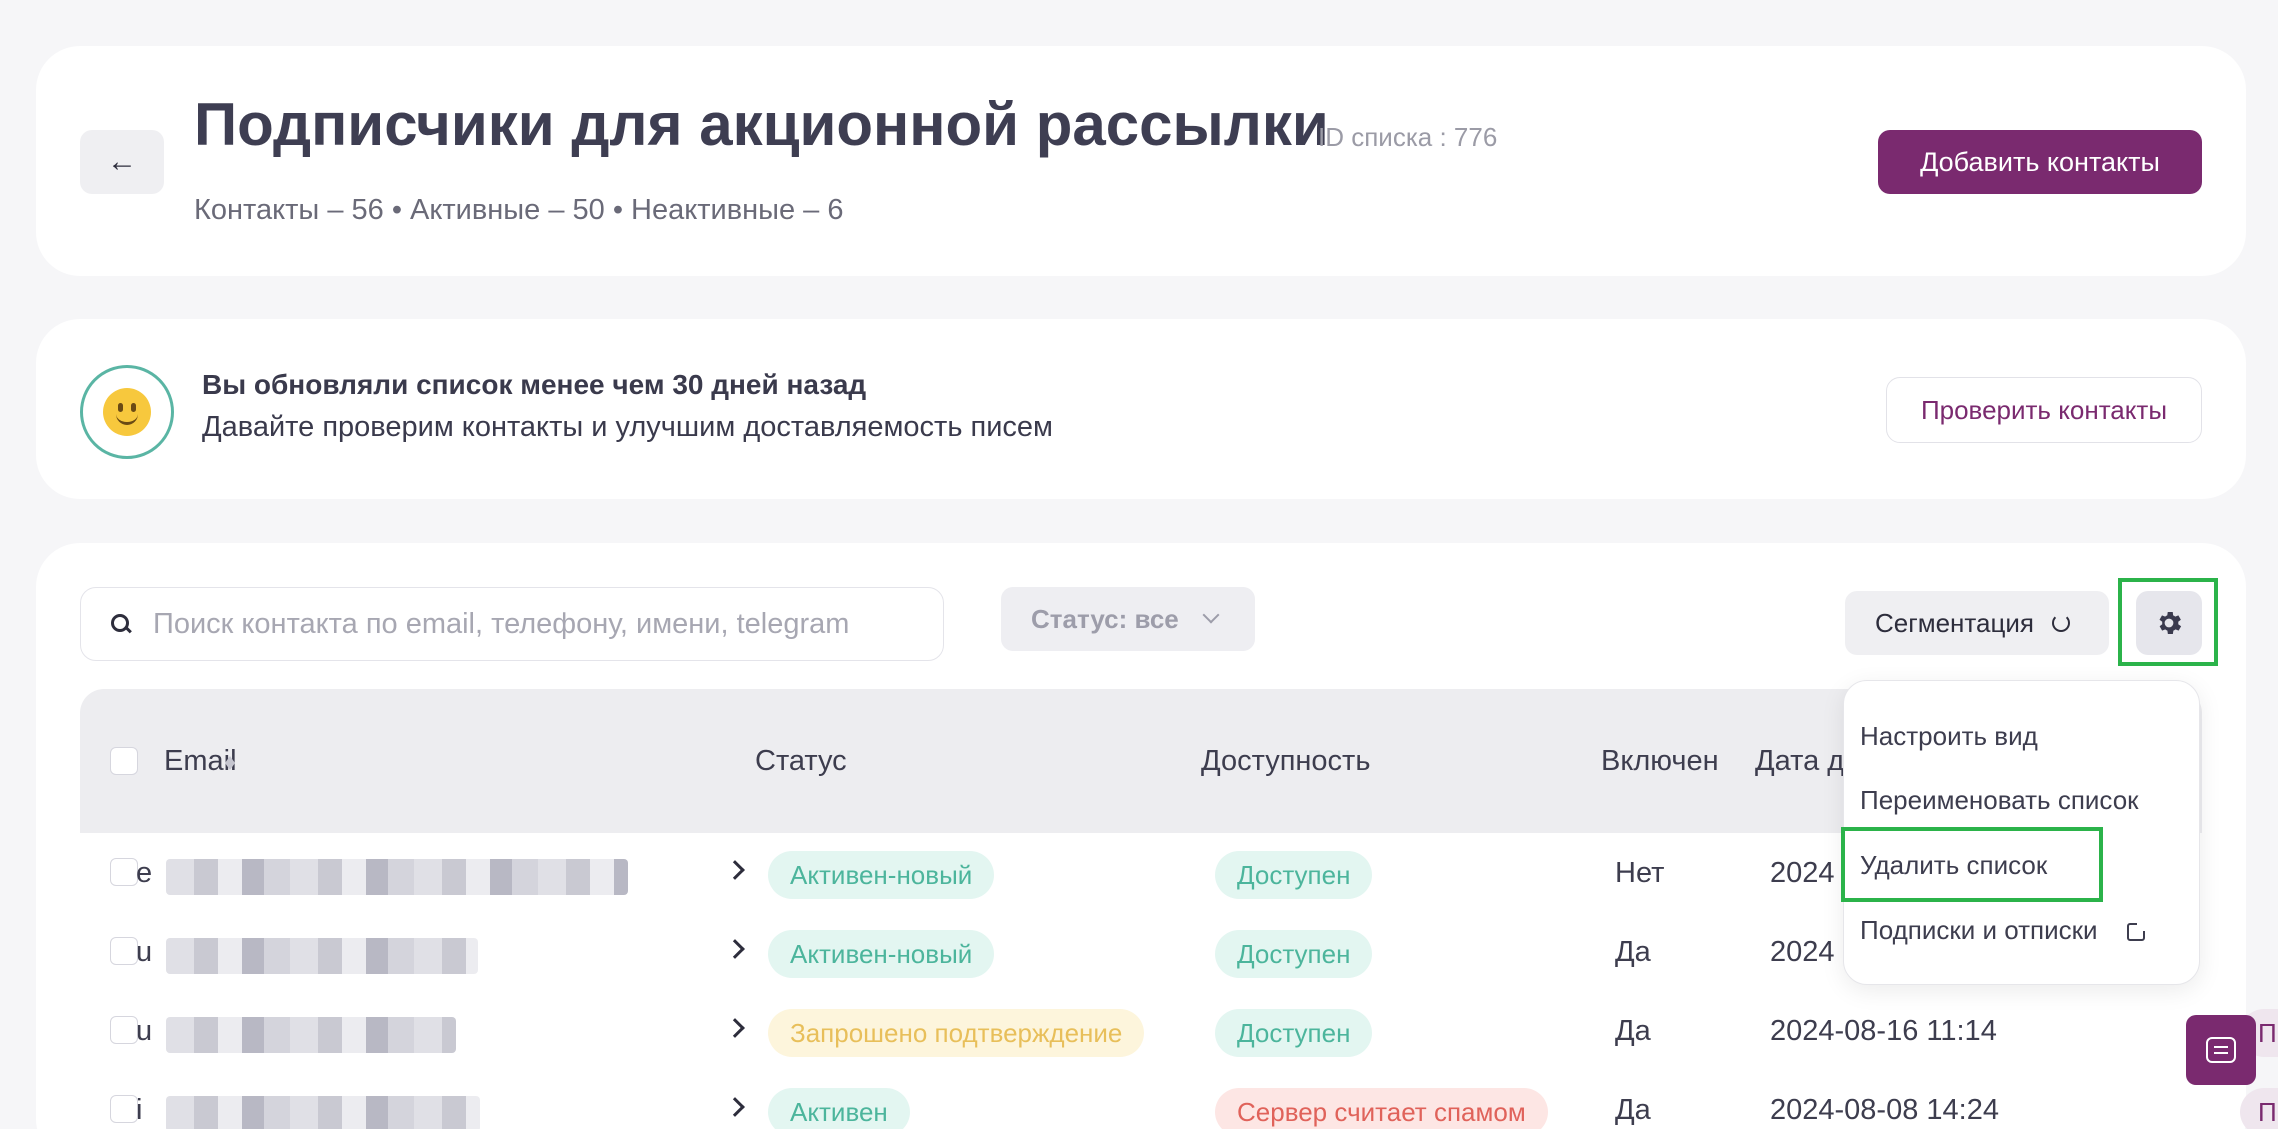  I want to click on smiley-icon, so click(127, 412).